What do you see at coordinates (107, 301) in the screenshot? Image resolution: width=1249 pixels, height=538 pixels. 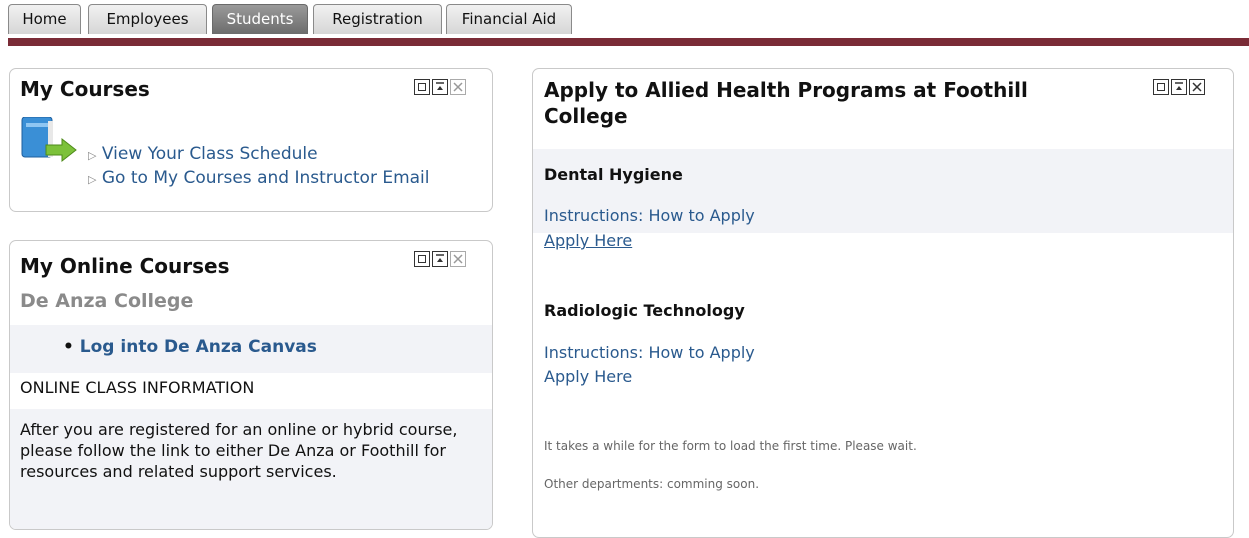 I see `college-heading: De Anza College` at bounding box center [107, 301].